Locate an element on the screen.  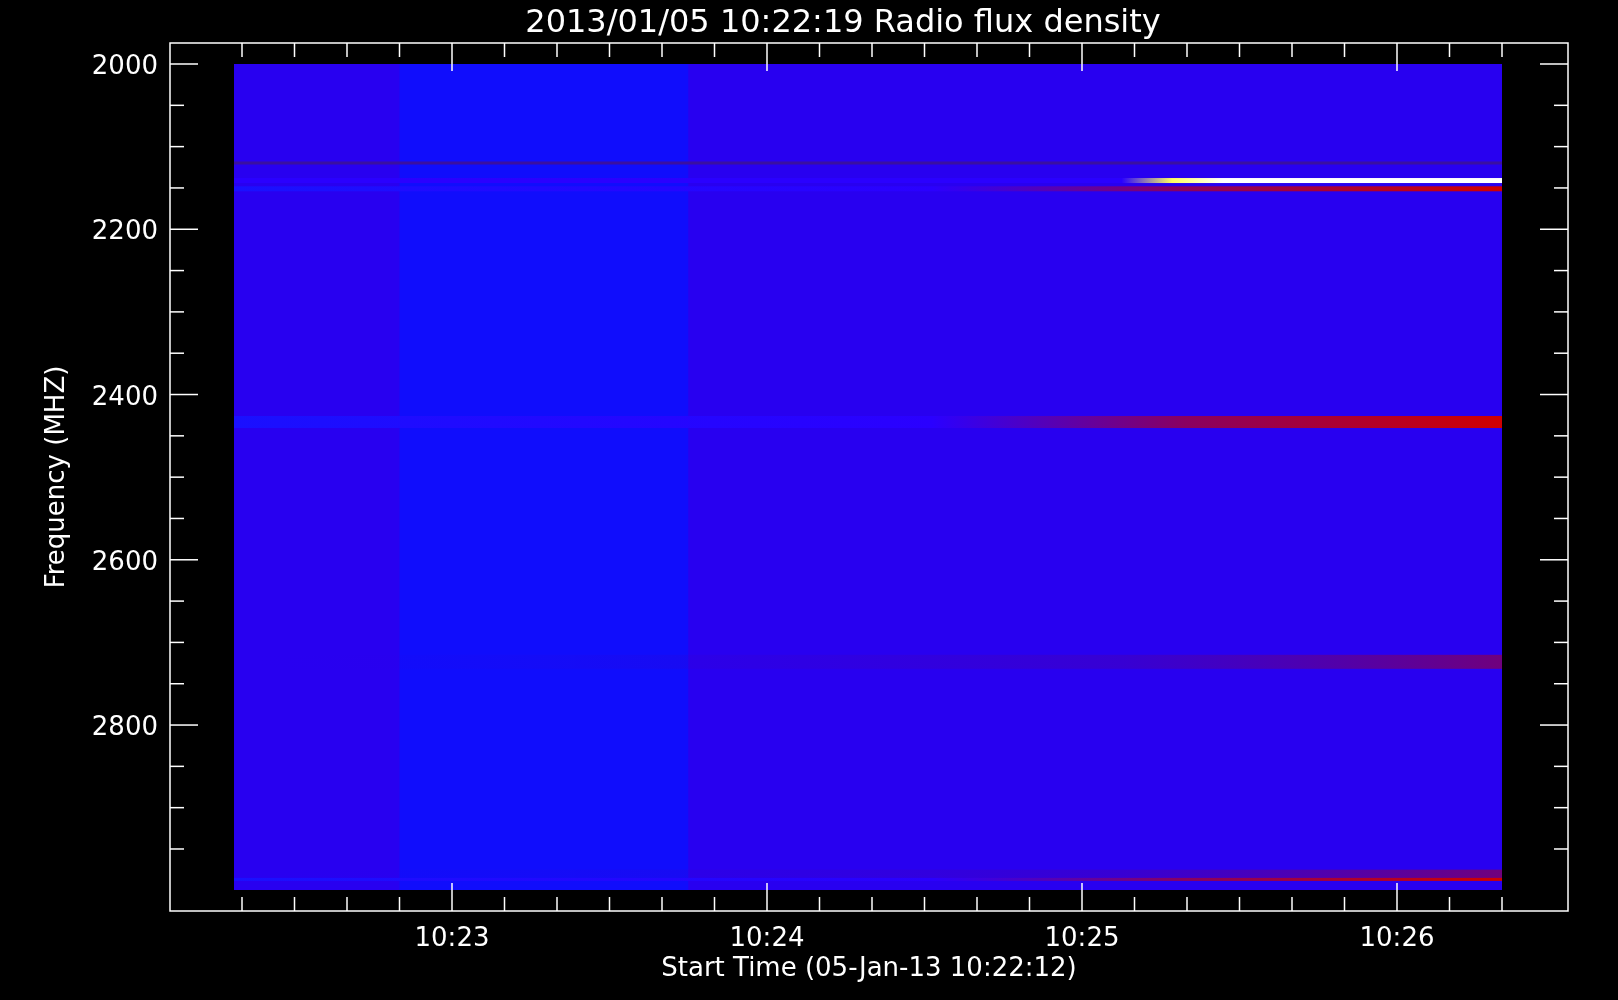
x-tick-label: 10:25 is located at coordinates (1082, 937).